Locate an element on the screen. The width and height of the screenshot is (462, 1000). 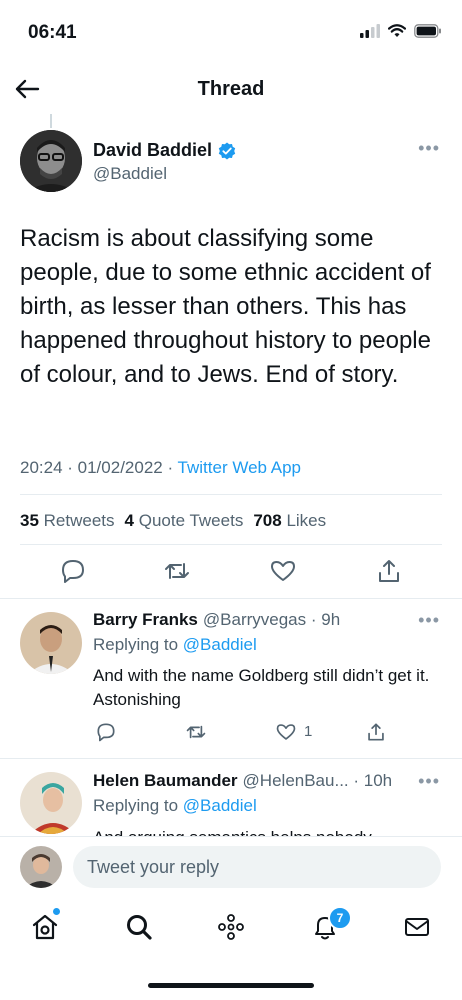
reply-handle-time: @HelenBau... · 10h is located at coordinates (317, 780).